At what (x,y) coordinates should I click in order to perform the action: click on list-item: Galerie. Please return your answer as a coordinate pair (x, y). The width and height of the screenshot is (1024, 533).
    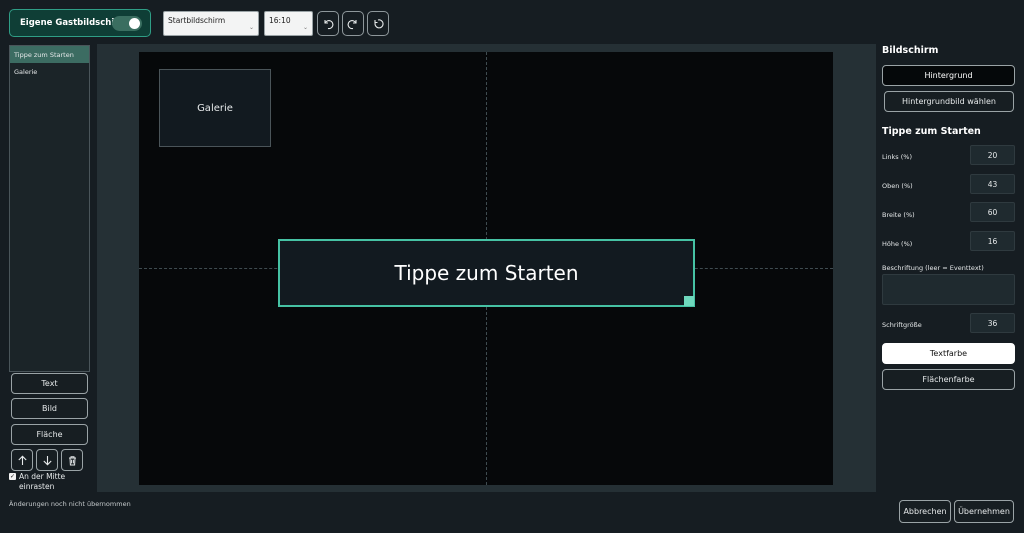
    Looking at the image, I should click on (49, 71).